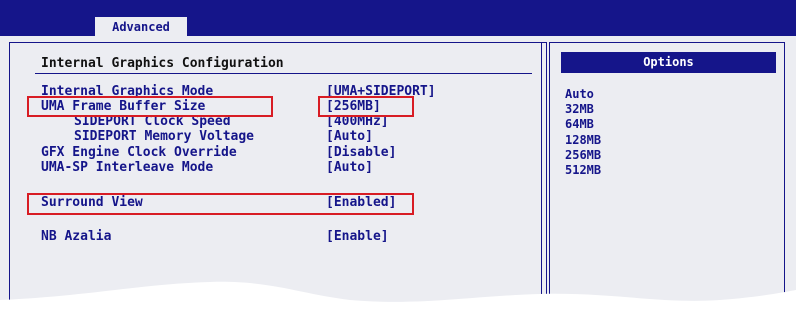 This screenshot has height=326, width=796. Describe the element at coordinates (150, 106) in the screenshot. I see `highlight-box-uma-label` at that location.